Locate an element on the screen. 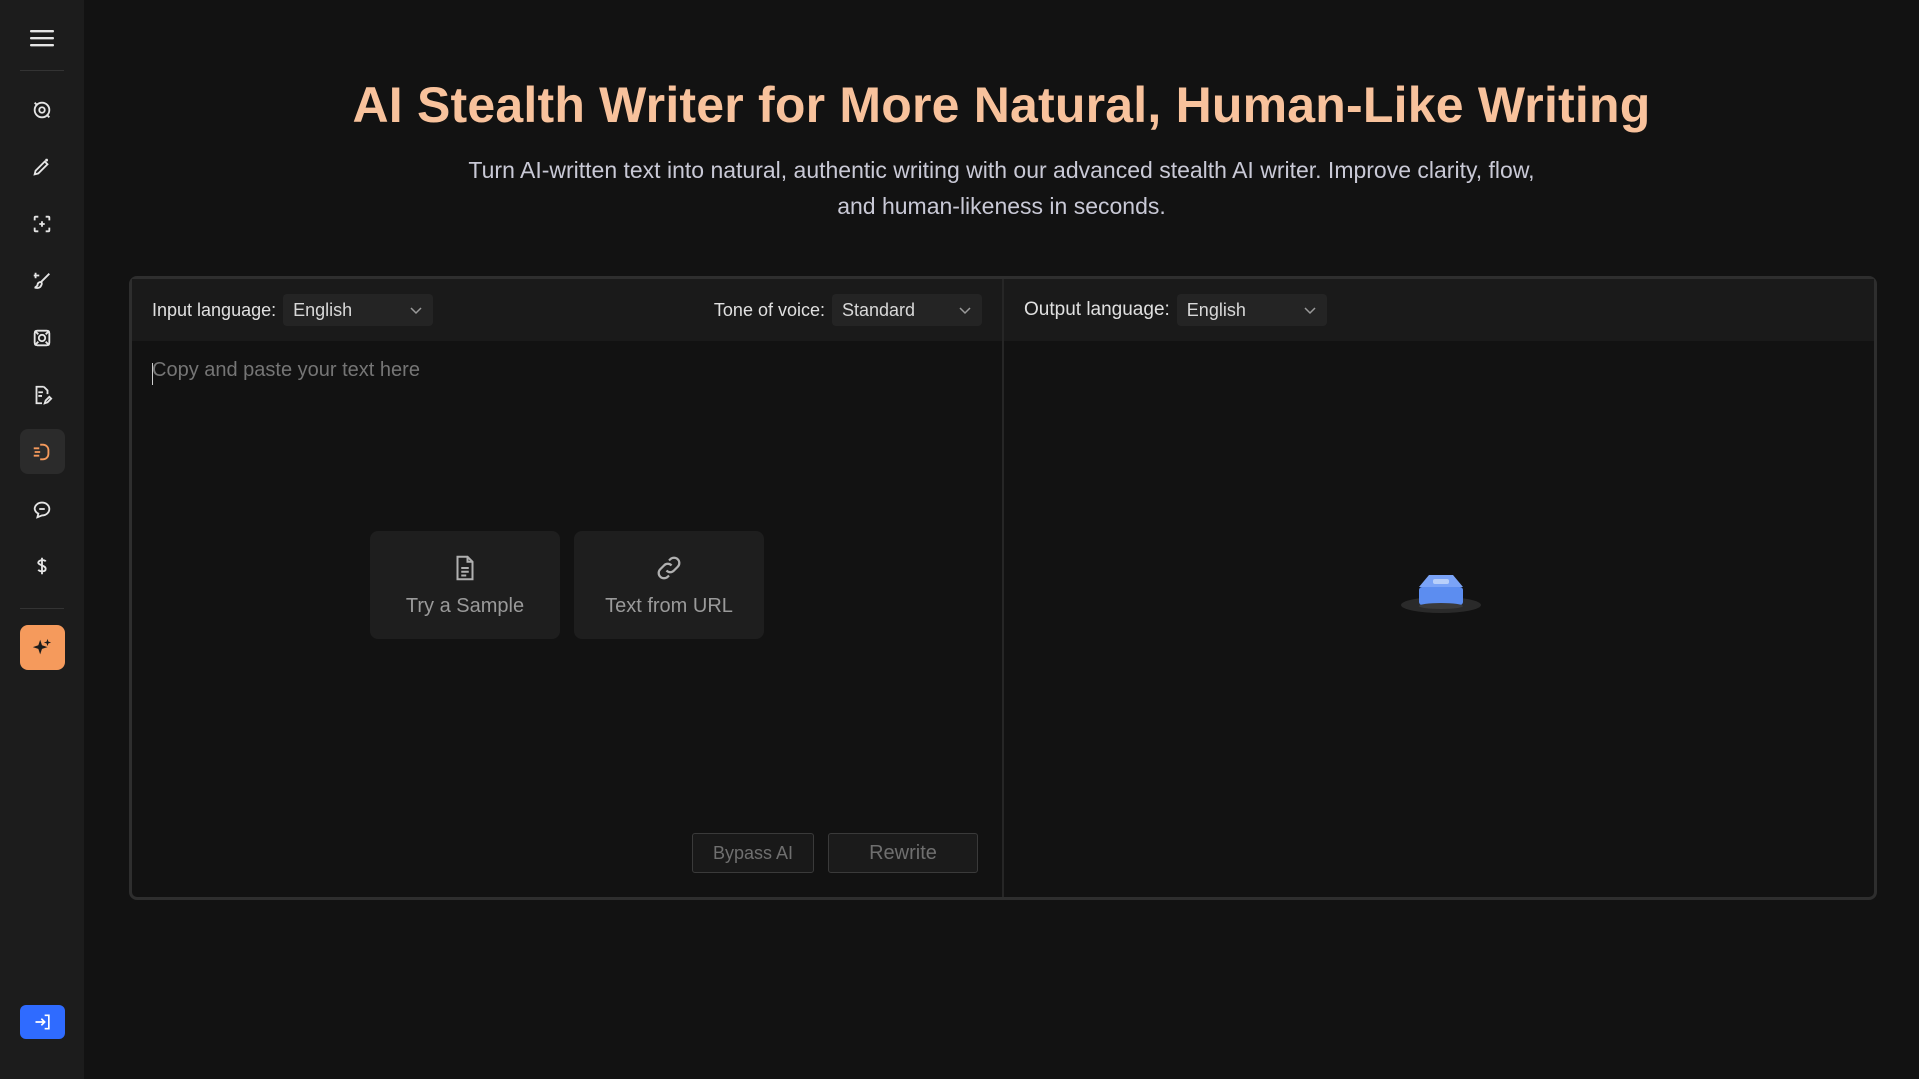 The image size is (1919, 1079). sidebar-item-document-edit is located at coordinates (42, 394).